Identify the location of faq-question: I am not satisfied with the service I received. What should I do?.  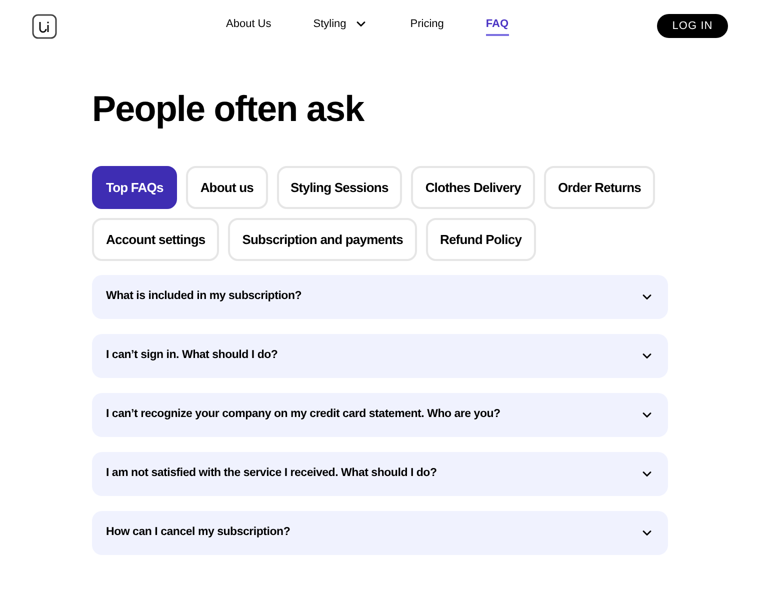
(271, 474).